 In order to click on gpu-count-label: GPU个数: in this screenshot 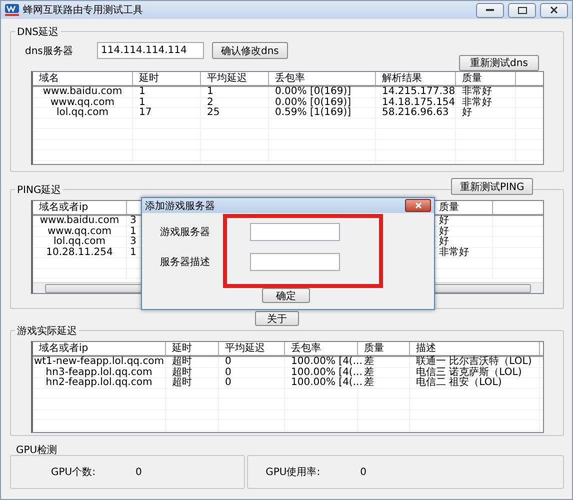, I will do `click(73, 472)`.